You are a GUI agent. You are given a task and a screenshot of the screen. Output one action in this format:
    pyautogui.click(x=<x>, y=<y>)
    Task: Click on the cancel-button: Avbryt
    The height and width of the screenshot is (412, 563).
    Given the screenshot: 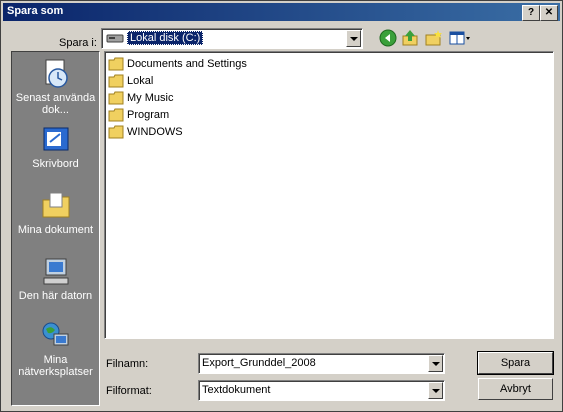 What is the action you would take?
    pyautogui.click(x=515, y=389)
    